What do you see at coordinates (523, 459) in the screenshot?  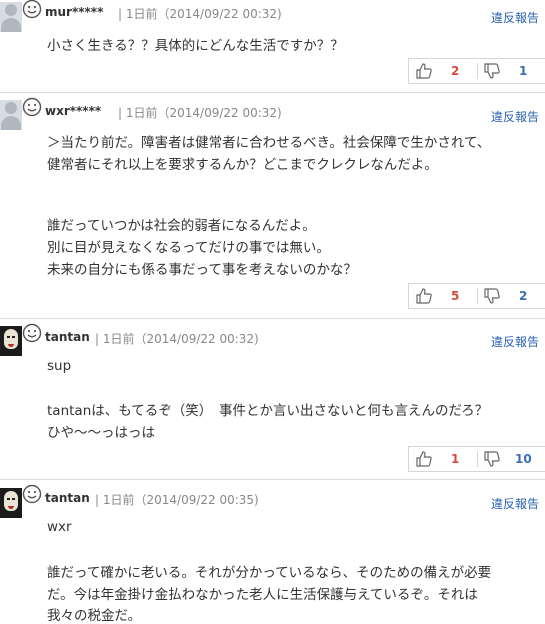 I see `bad-count: 10` at bounding box center [523, 459].